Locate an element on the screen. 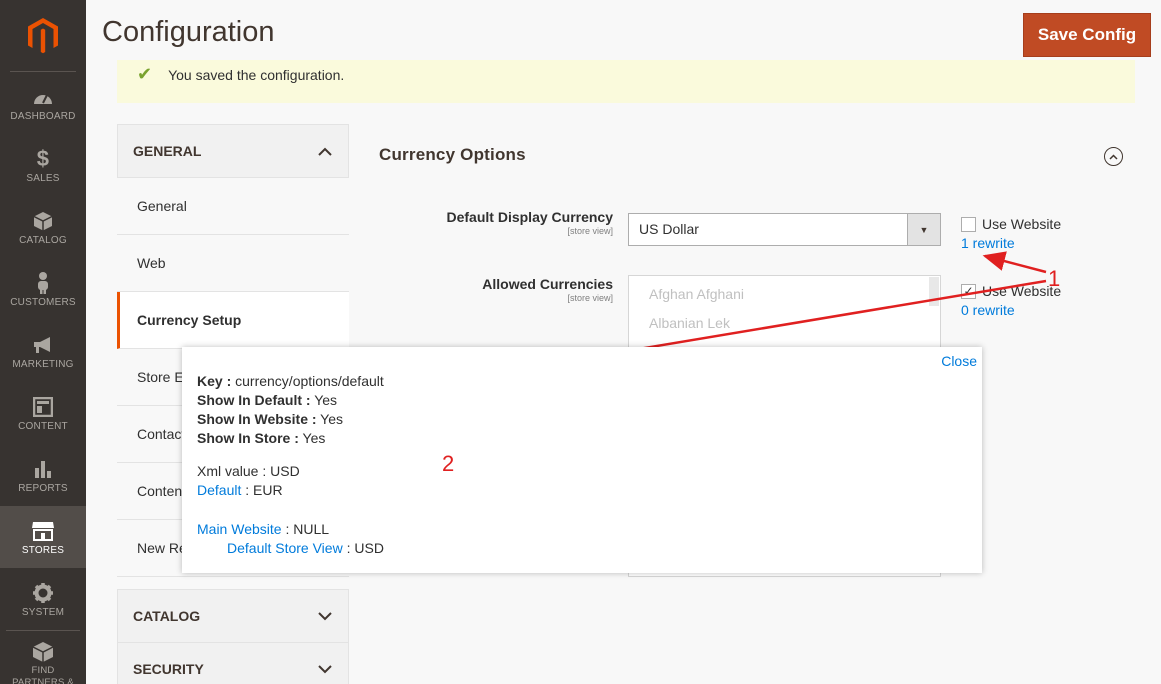 The height and width of the screenshot is (684, 1161). dollar-icon: $ is located at coordinates (43, 158).